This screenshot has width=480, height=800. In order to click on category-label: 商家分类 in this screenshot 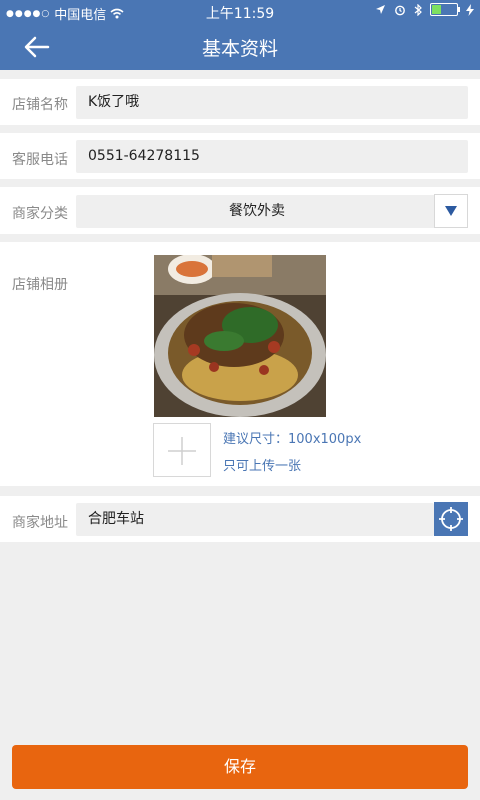, I will do `click(40, 214)`.